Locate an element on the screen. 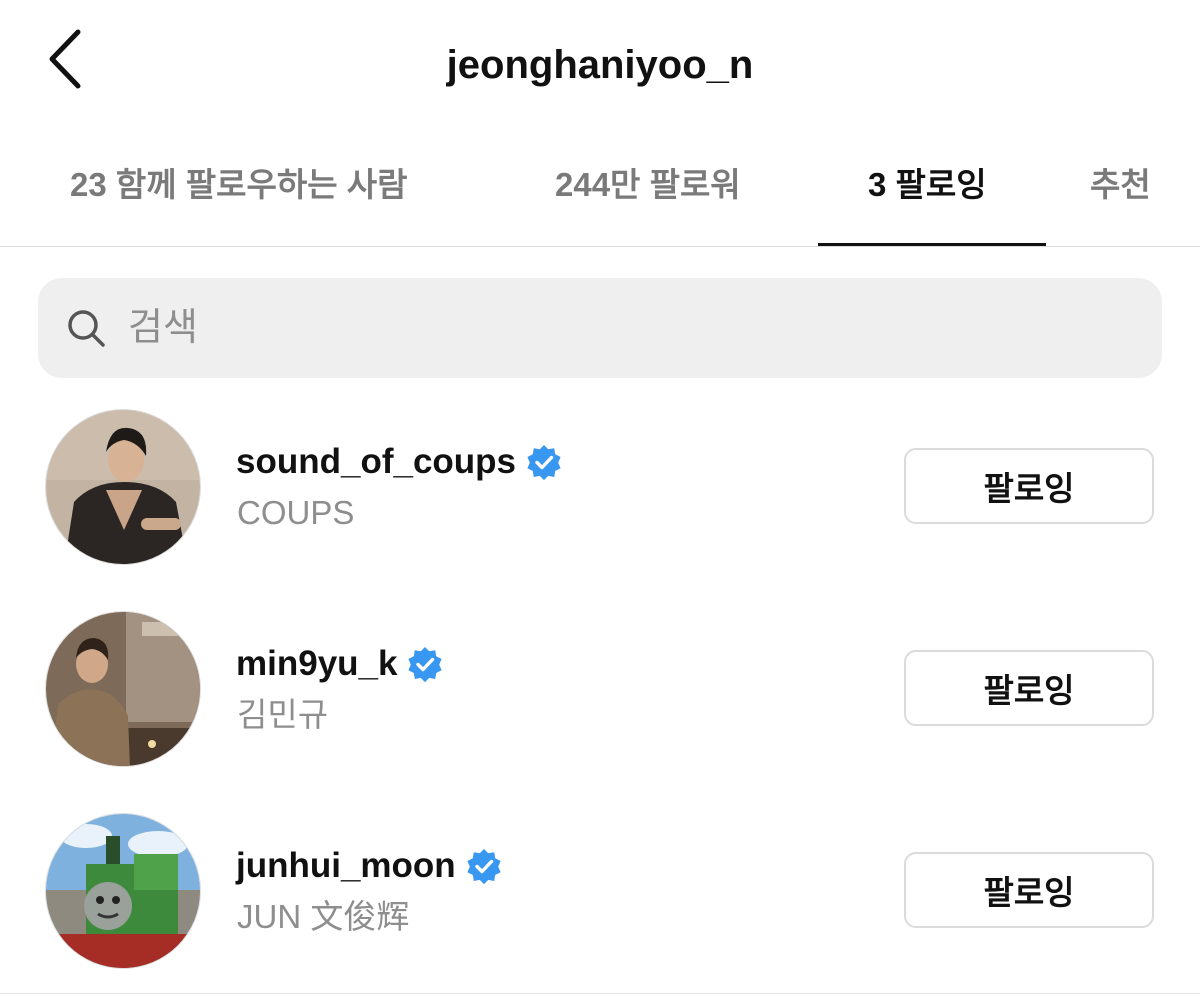 The image size is (1200, 996). full-name: COUPS is located at coordinates (296, 512).